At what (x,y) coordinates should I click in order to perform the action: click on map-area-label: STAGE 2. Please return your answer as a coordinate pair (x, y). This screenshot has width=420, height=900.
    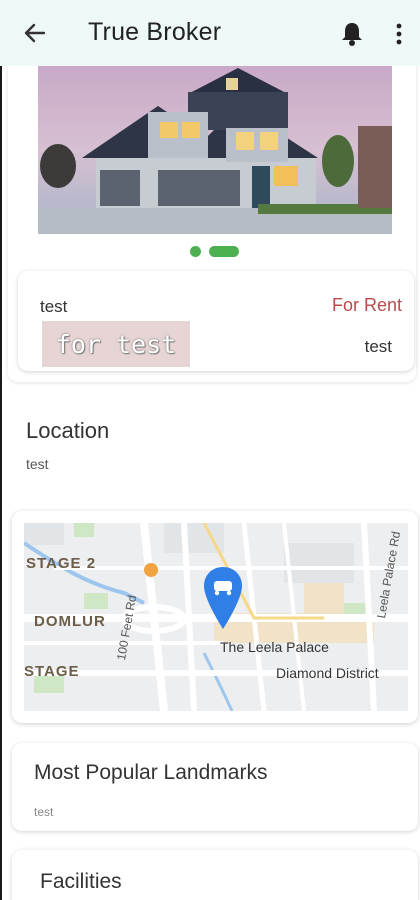
    Looking at the image, I should click on (61, 563).